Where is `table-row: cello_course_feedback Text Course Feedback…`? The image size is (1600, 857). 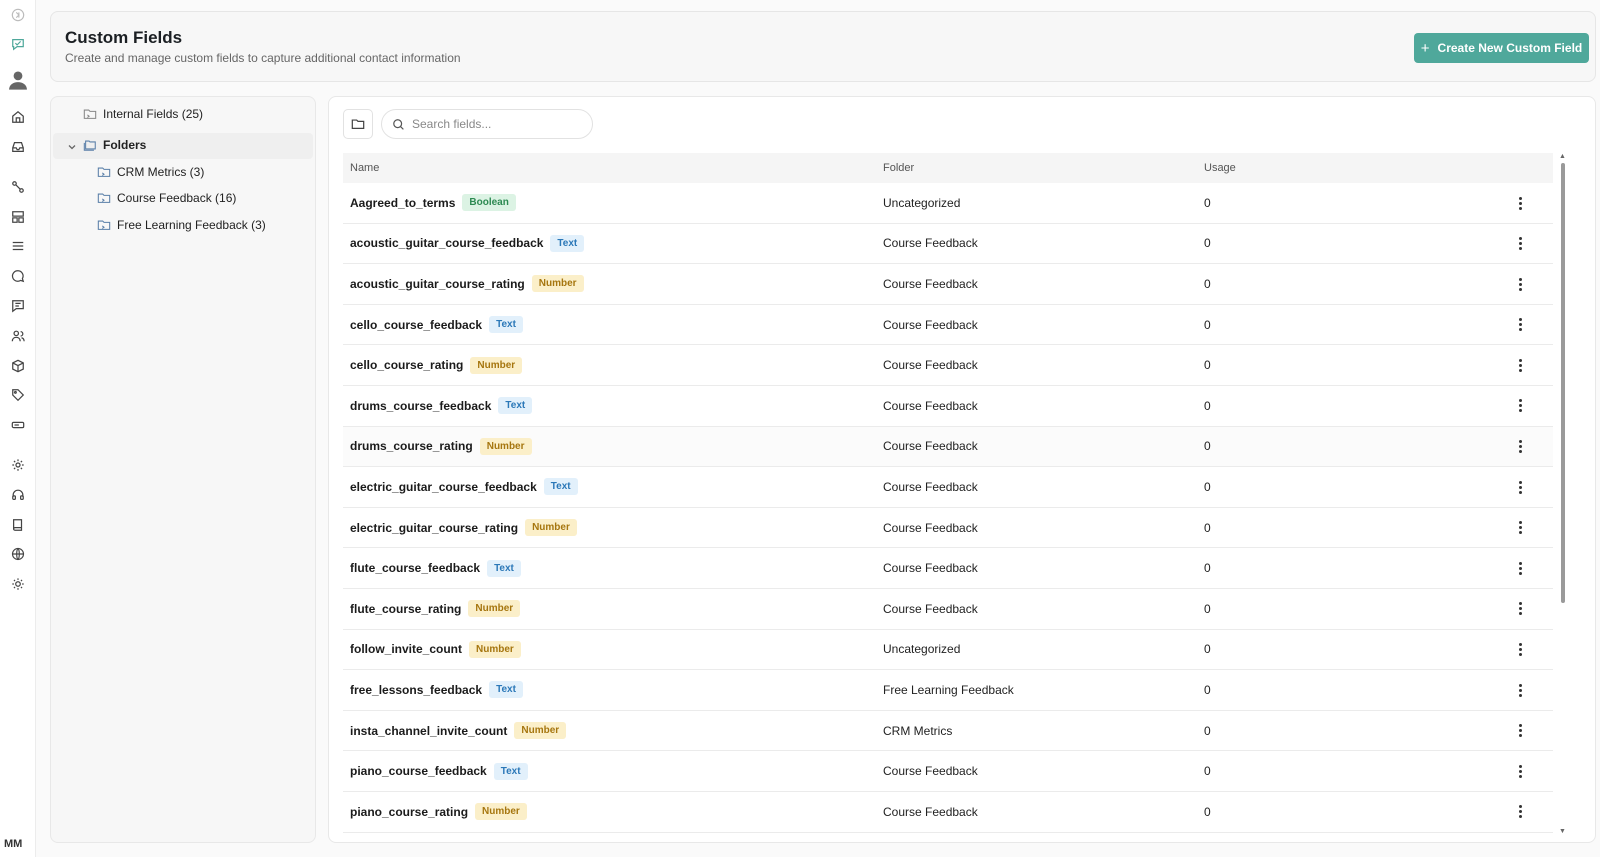 table-row: cello_course_feedback Text Course Feedback… is located at coordinates (948, 325).